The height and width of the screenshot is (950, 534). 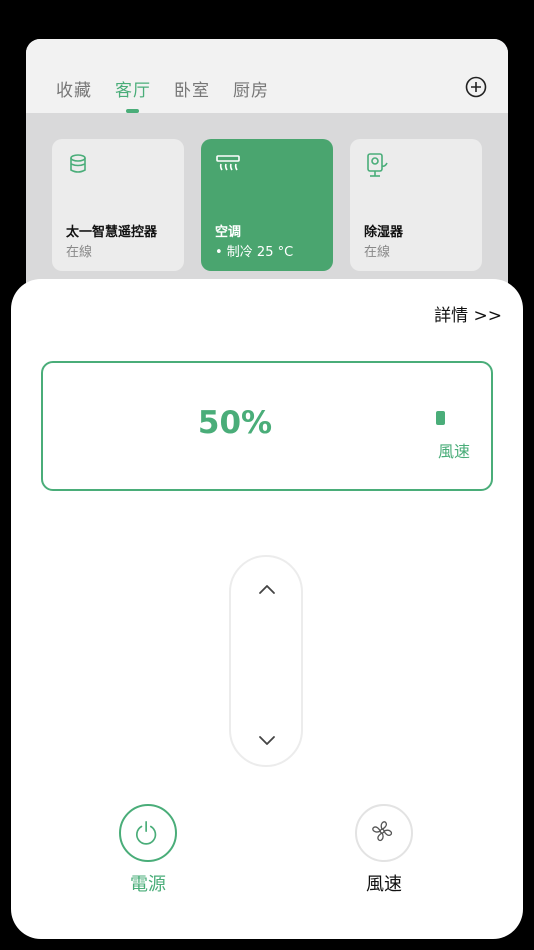 What do you see at coordinates (235, 423) in the screenshot?
I see `fan-speed-value: 50%` at bounding box center [235, 423].